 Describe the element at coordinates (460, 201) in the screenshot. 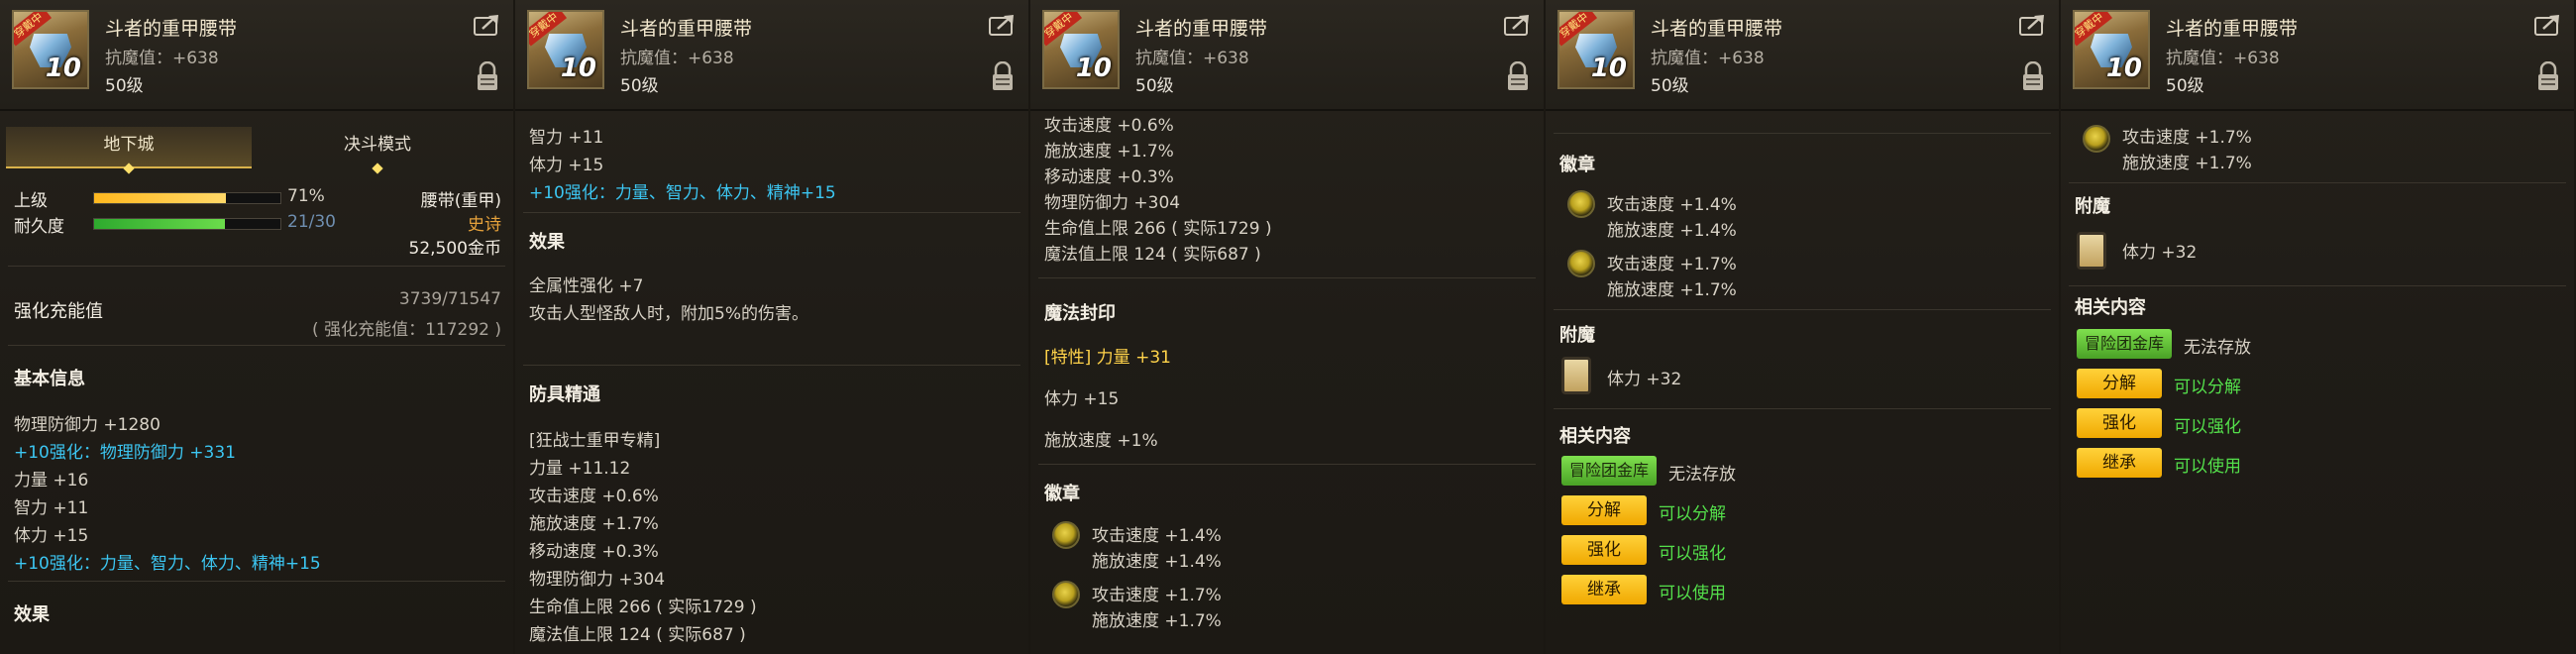

I see `slot-type: 腰带(重甲)` at that location.